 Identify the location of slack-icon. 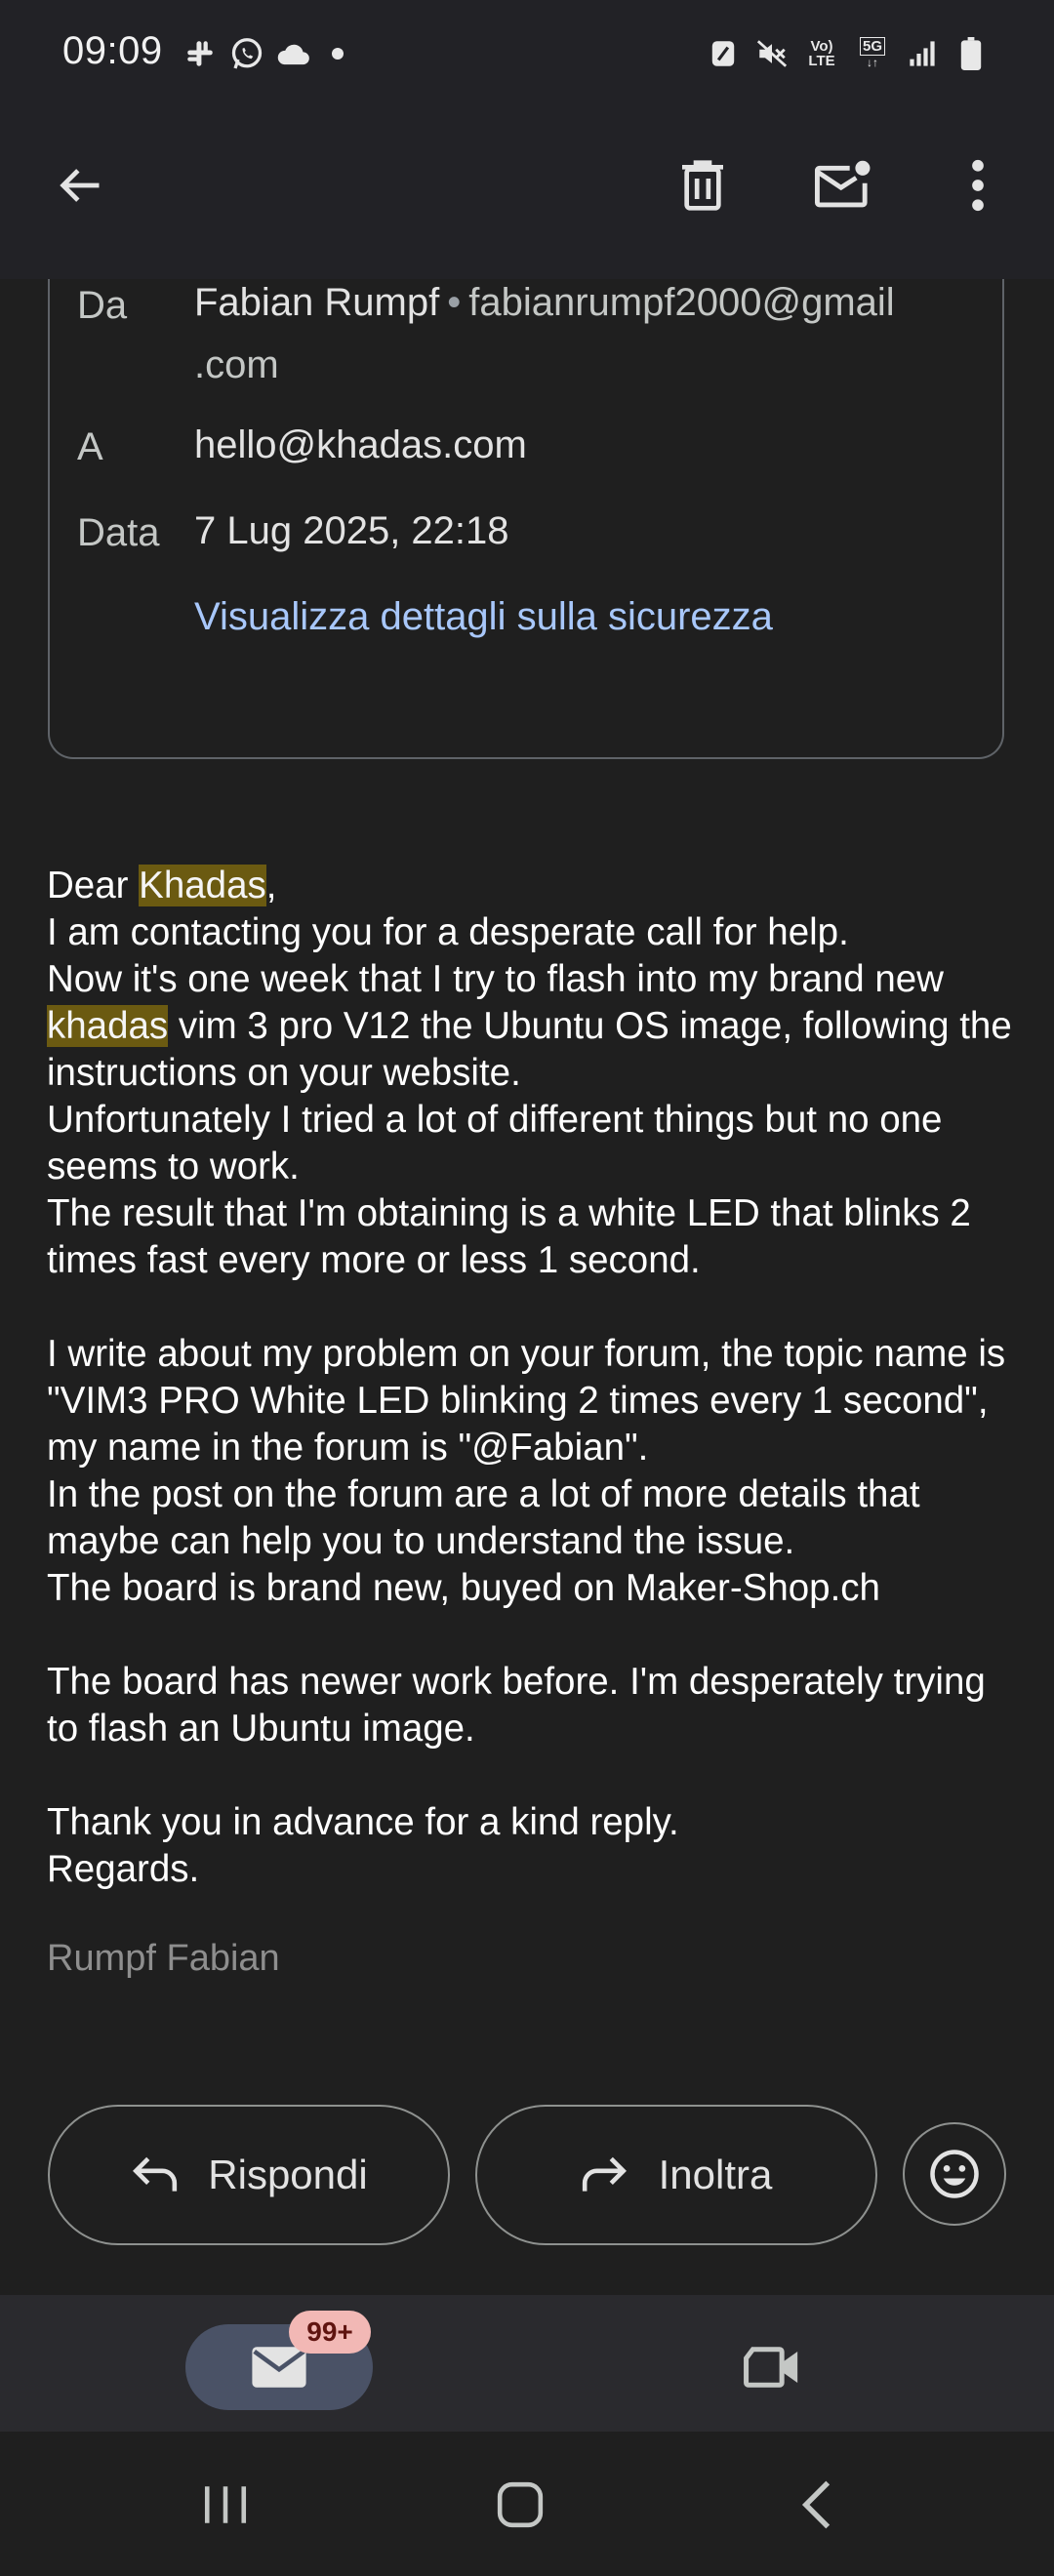
(200, 53).